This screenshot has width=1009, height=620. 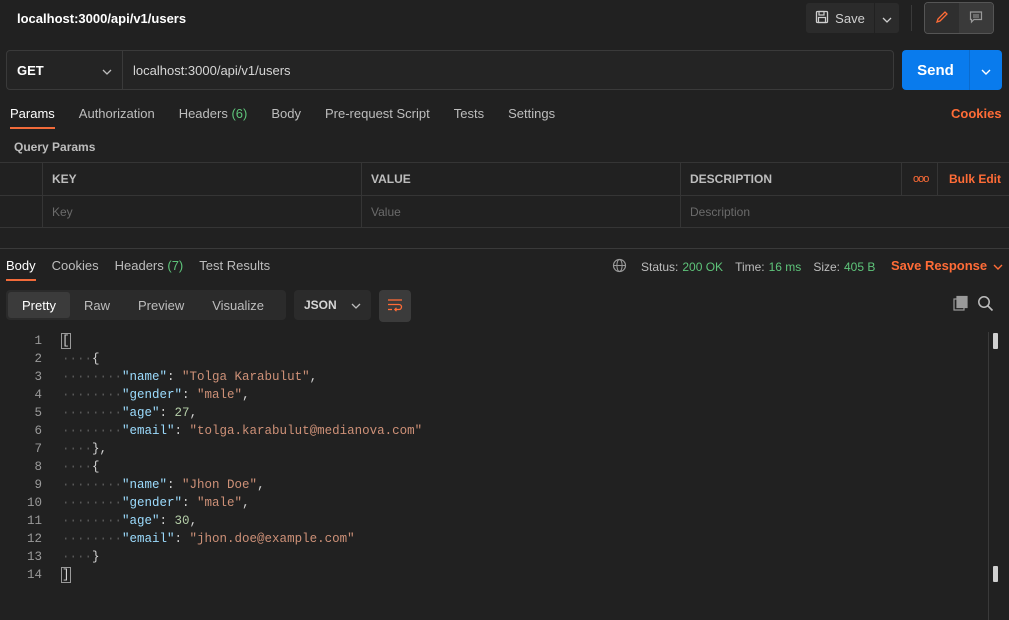 I want to click on line-number: 1, so click(x=38, y=341).